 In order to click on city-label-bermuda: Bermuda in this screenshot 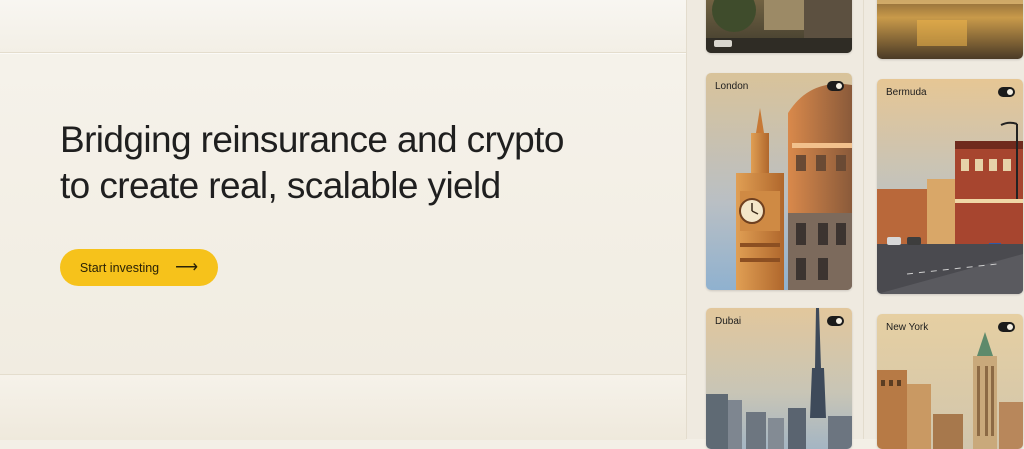, I will do `click(906, 92)`.